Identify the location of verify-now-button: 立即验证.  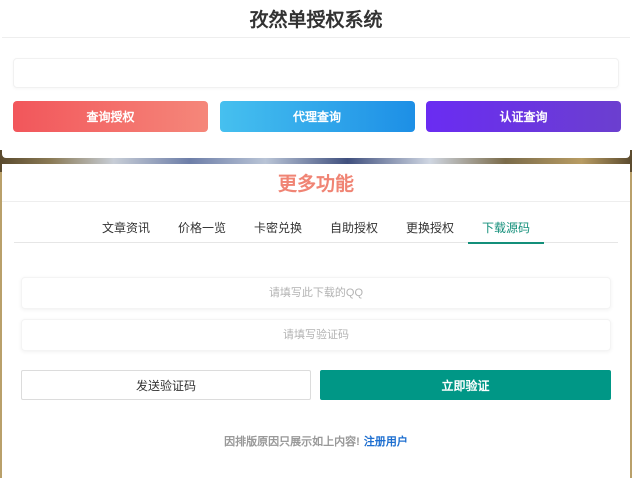
(465, 385).